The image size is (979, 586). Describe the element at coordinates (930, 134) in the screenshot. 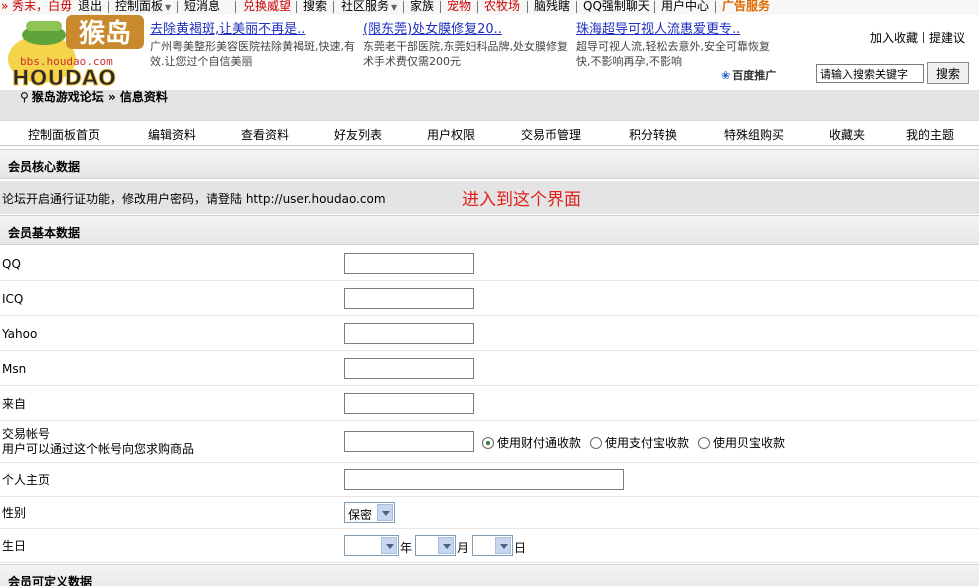

I see `menu-my-topics: 我的主题` at that location.